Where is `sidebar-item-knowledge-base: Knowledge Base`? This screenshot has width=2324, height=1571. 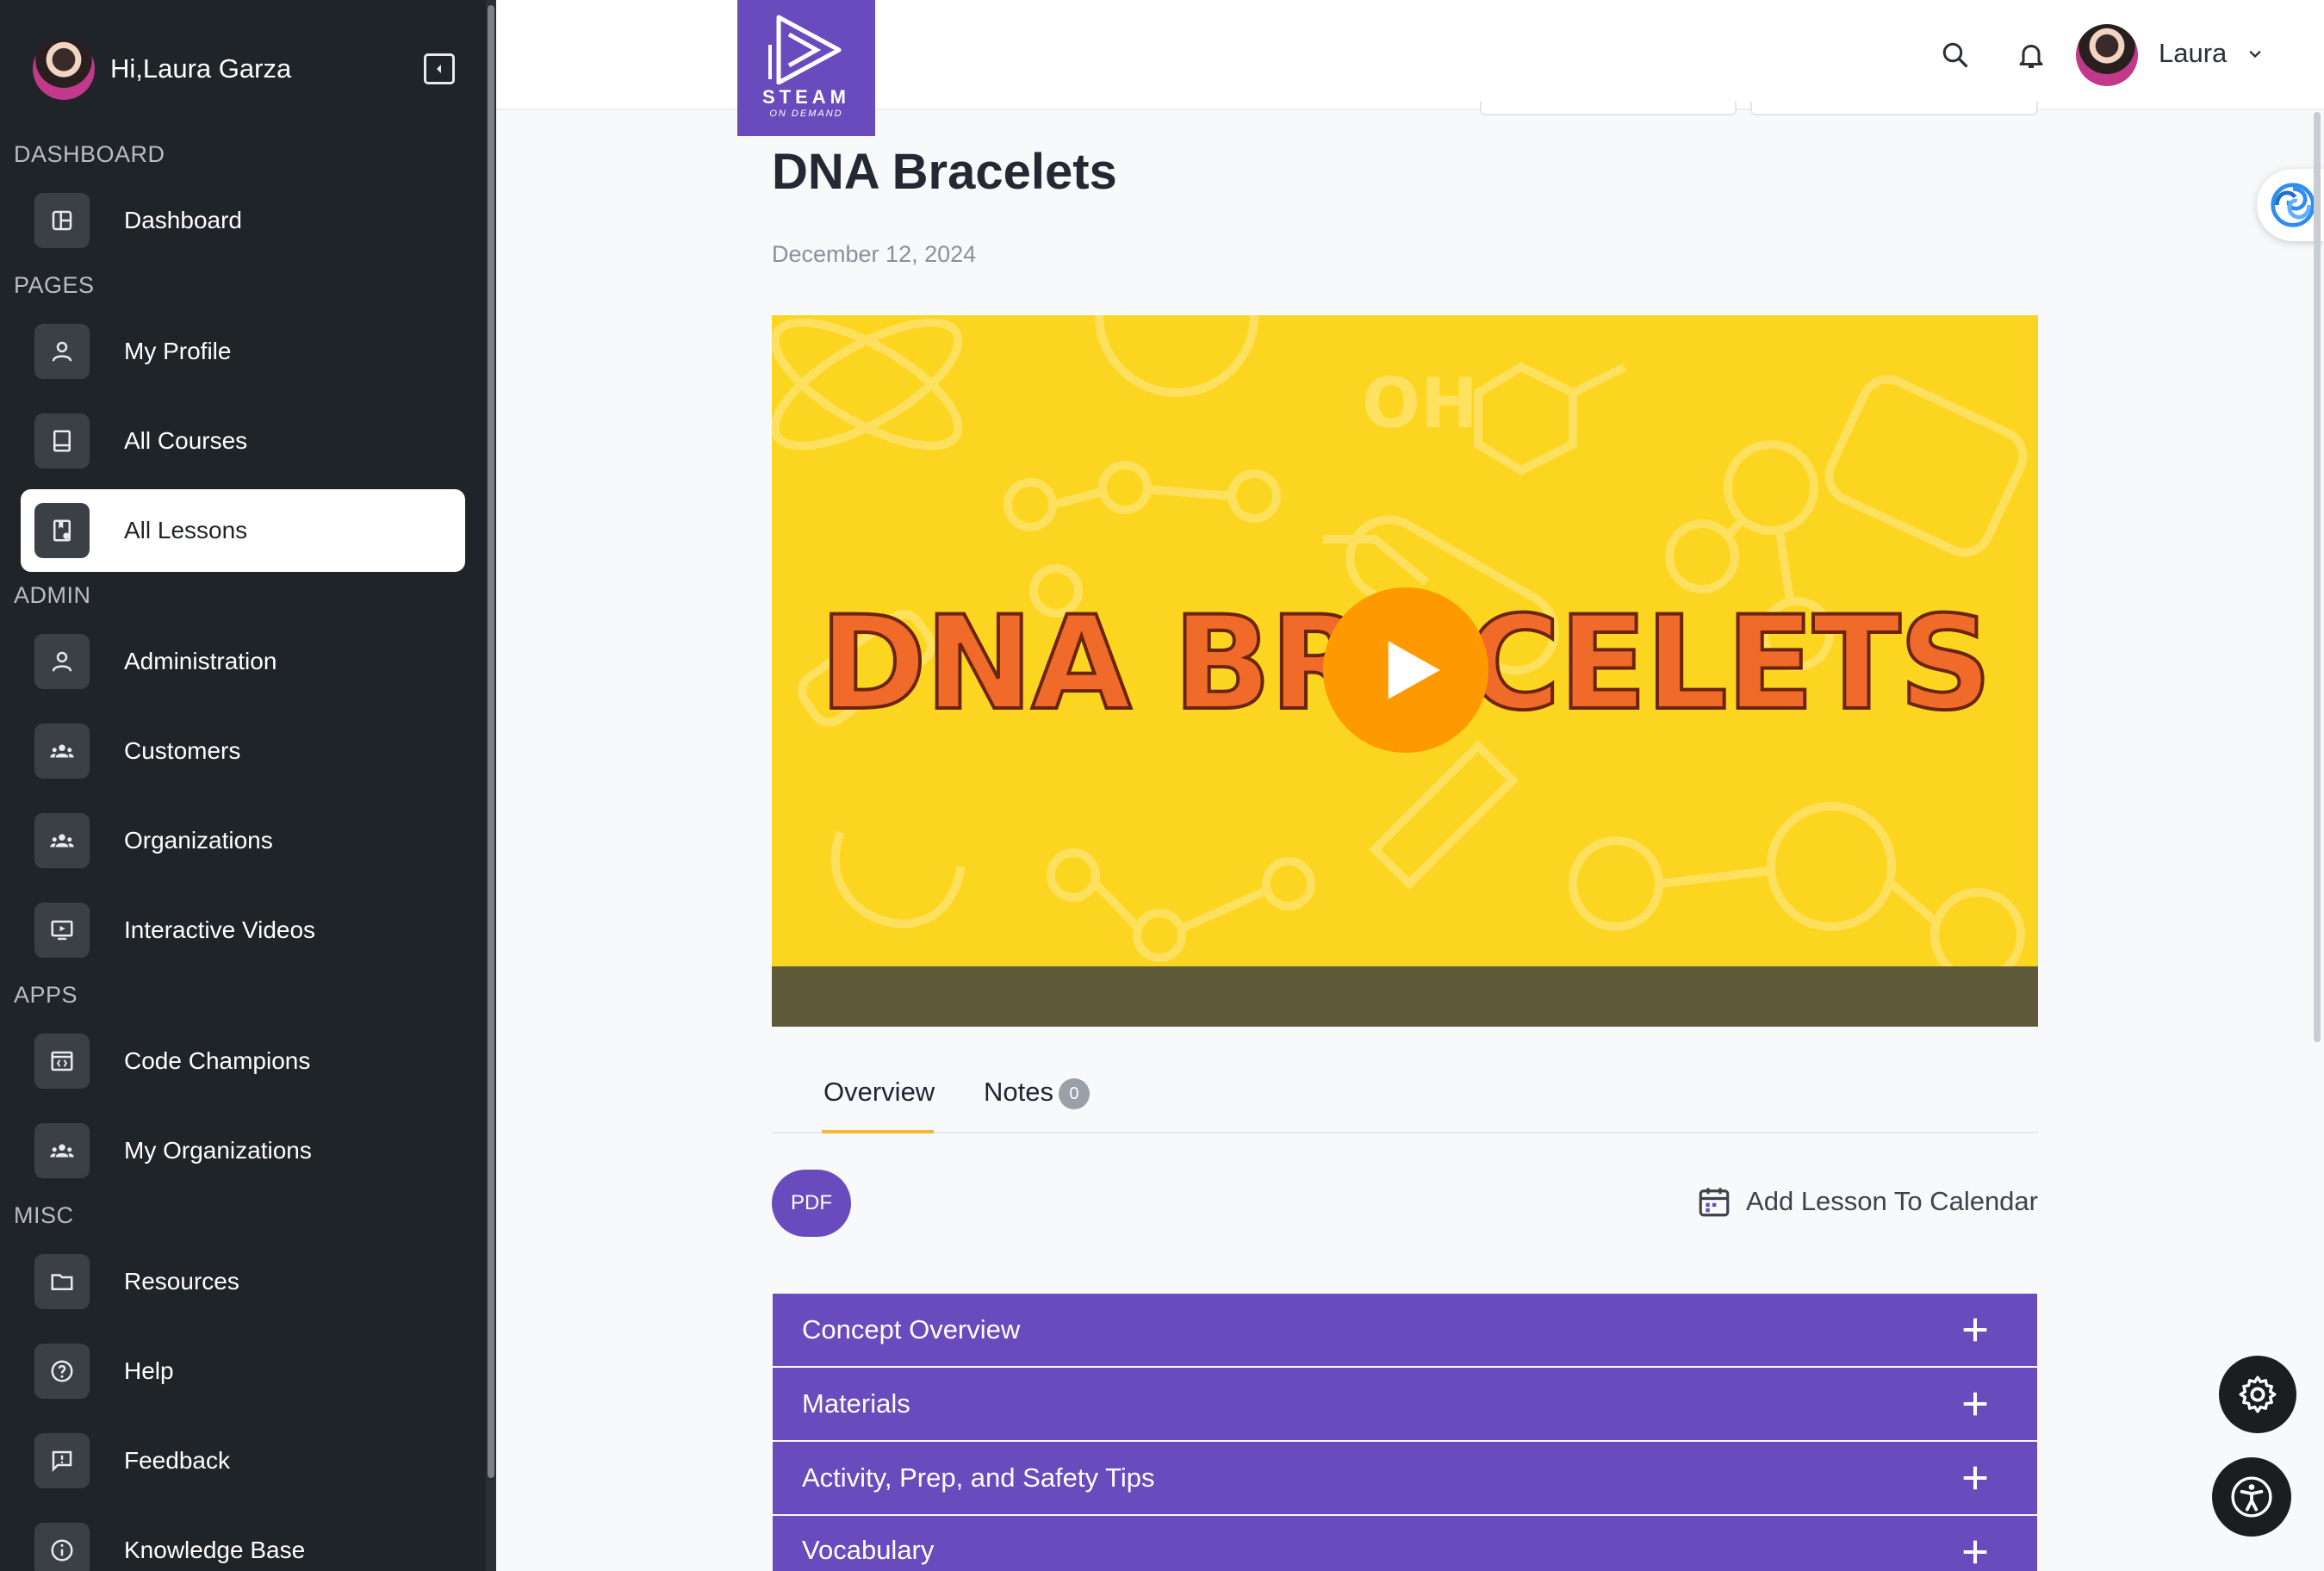
sidebar-item-knowledge-base: Knowledge Base is located at coordinates (243, 1540).